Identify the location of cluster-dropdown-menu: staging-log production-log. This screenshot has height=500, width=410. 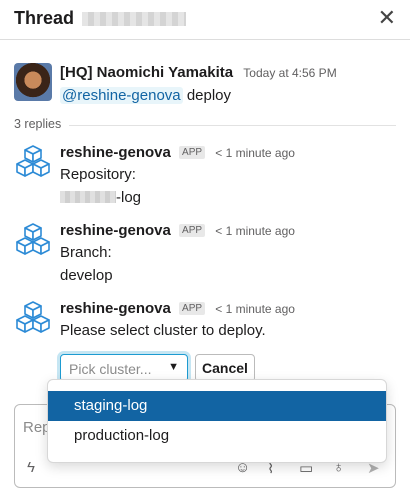
(217, 421).